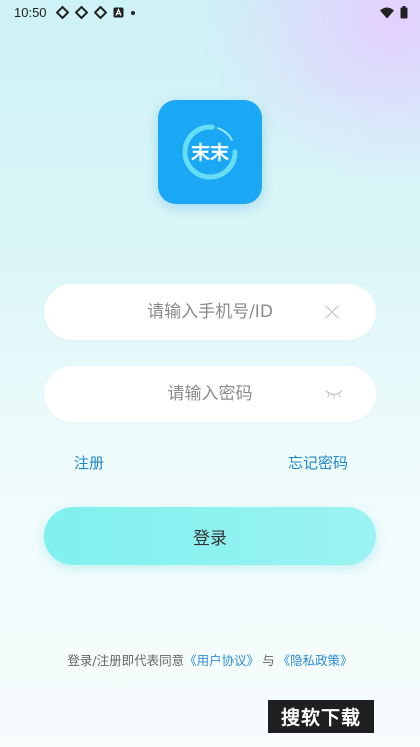 The image size is (420, 747). What do you see at coordinates (404, 12) in the screenshot?
I see `battery-icon` at bounding box center [404, 12].